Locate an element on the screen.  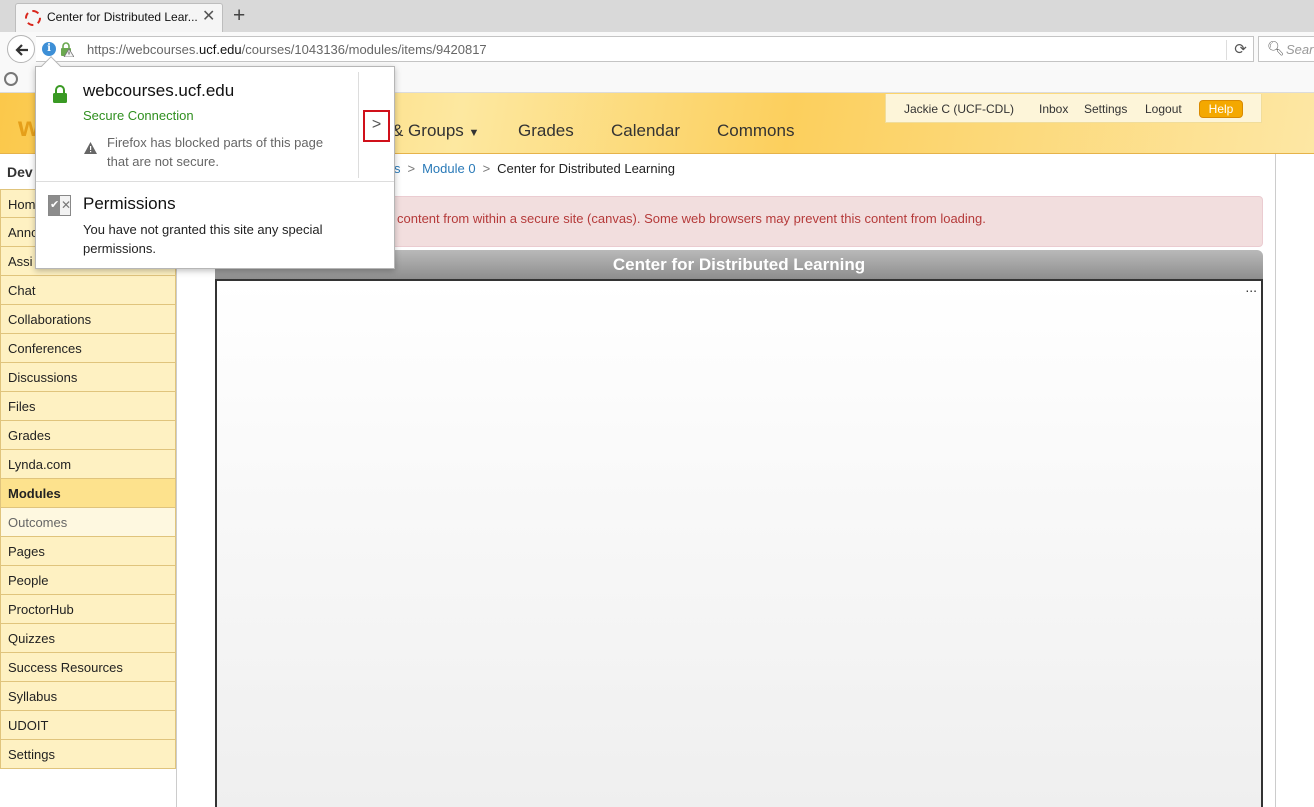
site-info-icon: i is located at coordinates (49, 49).